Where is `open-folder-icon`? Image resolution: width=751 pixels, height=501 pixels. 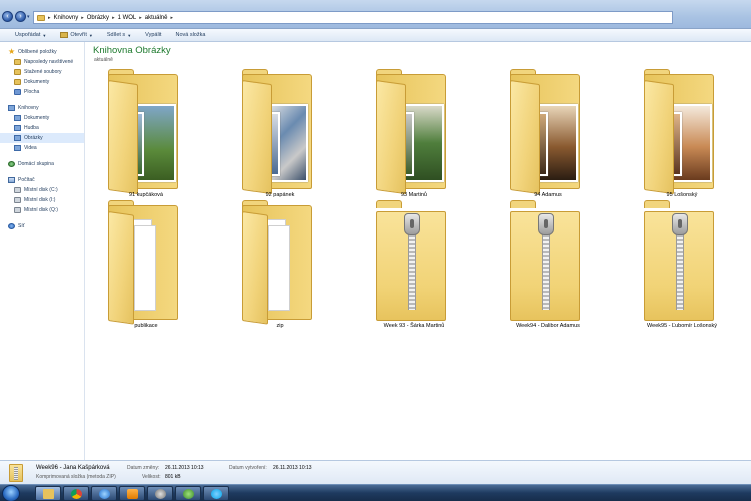
open-folder-icon is located at coordinates (64, 35).